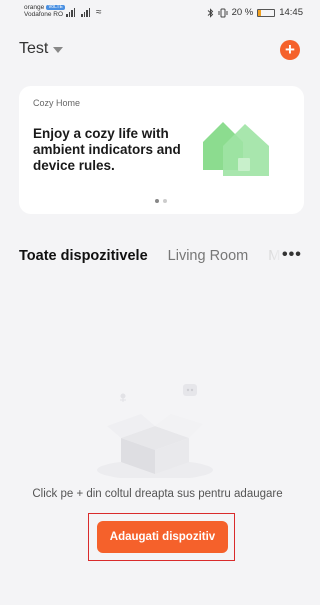 Image resolution: width=320 pixels, height=605 pixels. I want to click on battery-fill, so click(260, 12).